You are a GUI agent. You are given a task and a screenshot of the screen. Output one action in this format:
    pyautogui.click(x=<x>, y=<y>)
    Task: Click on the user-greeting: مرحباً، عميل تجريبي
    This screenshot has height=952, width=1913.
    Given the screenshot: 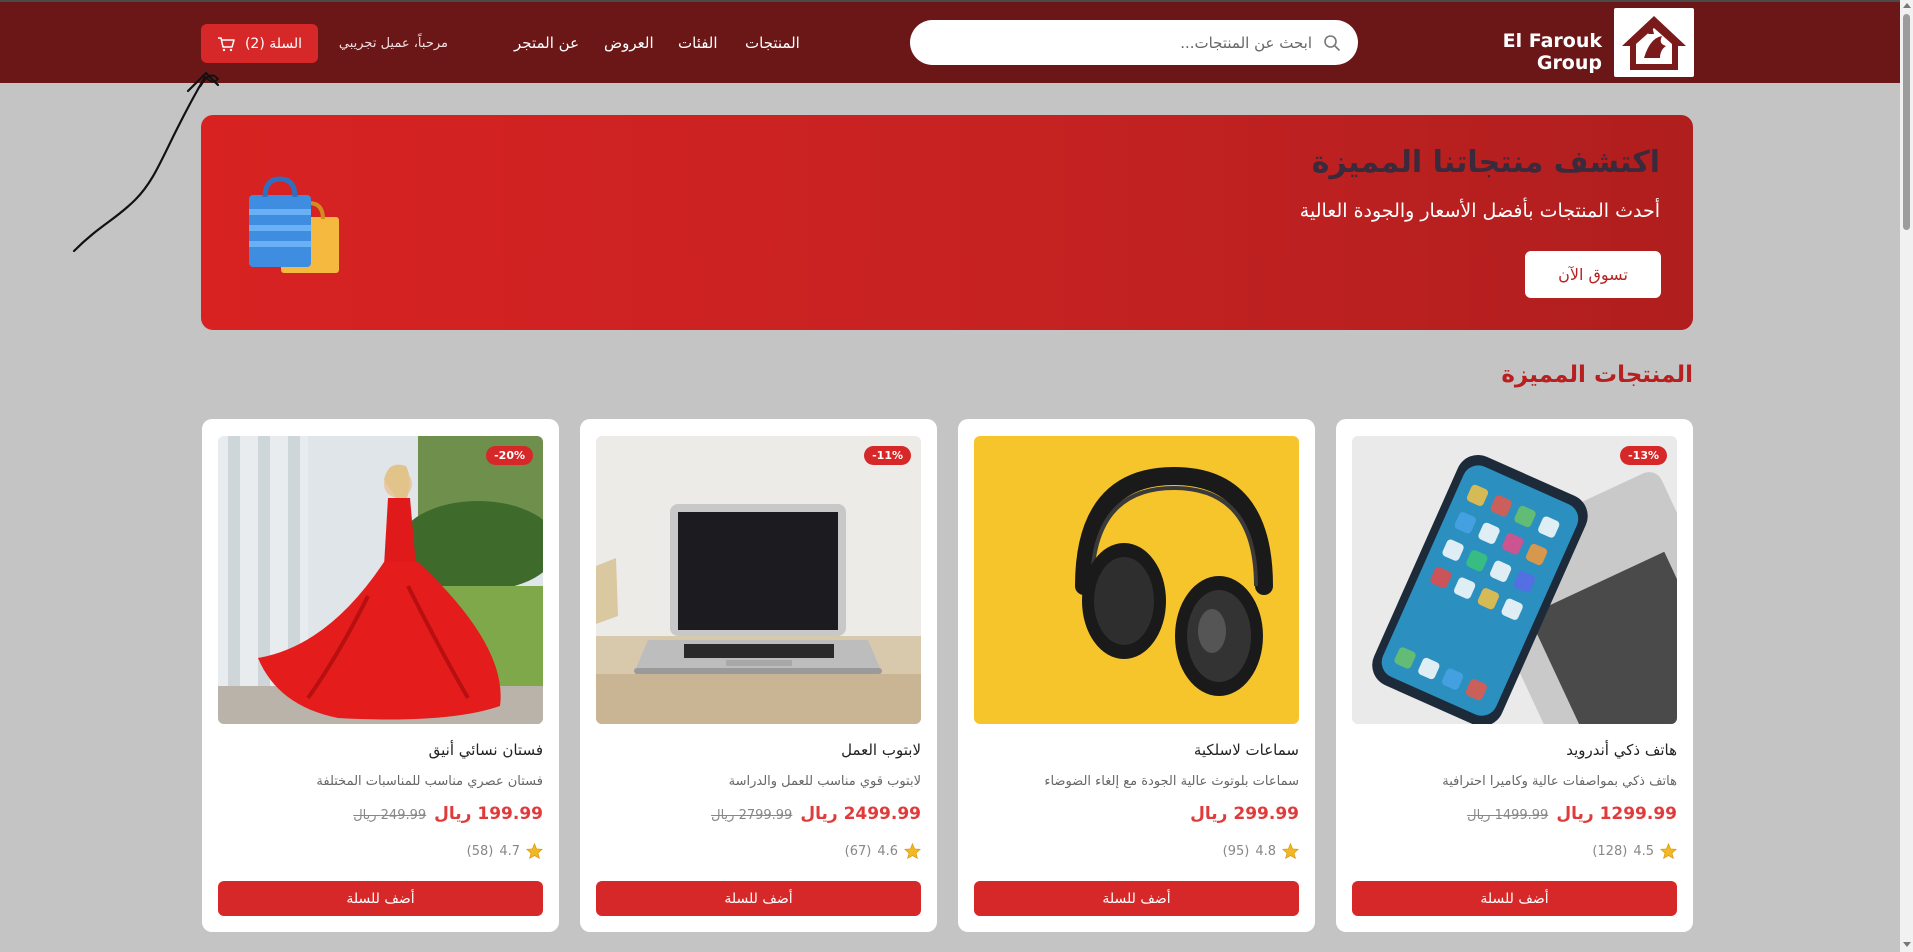 What is the action you would take?
    pyautogui.click(x=393, y=43)
    